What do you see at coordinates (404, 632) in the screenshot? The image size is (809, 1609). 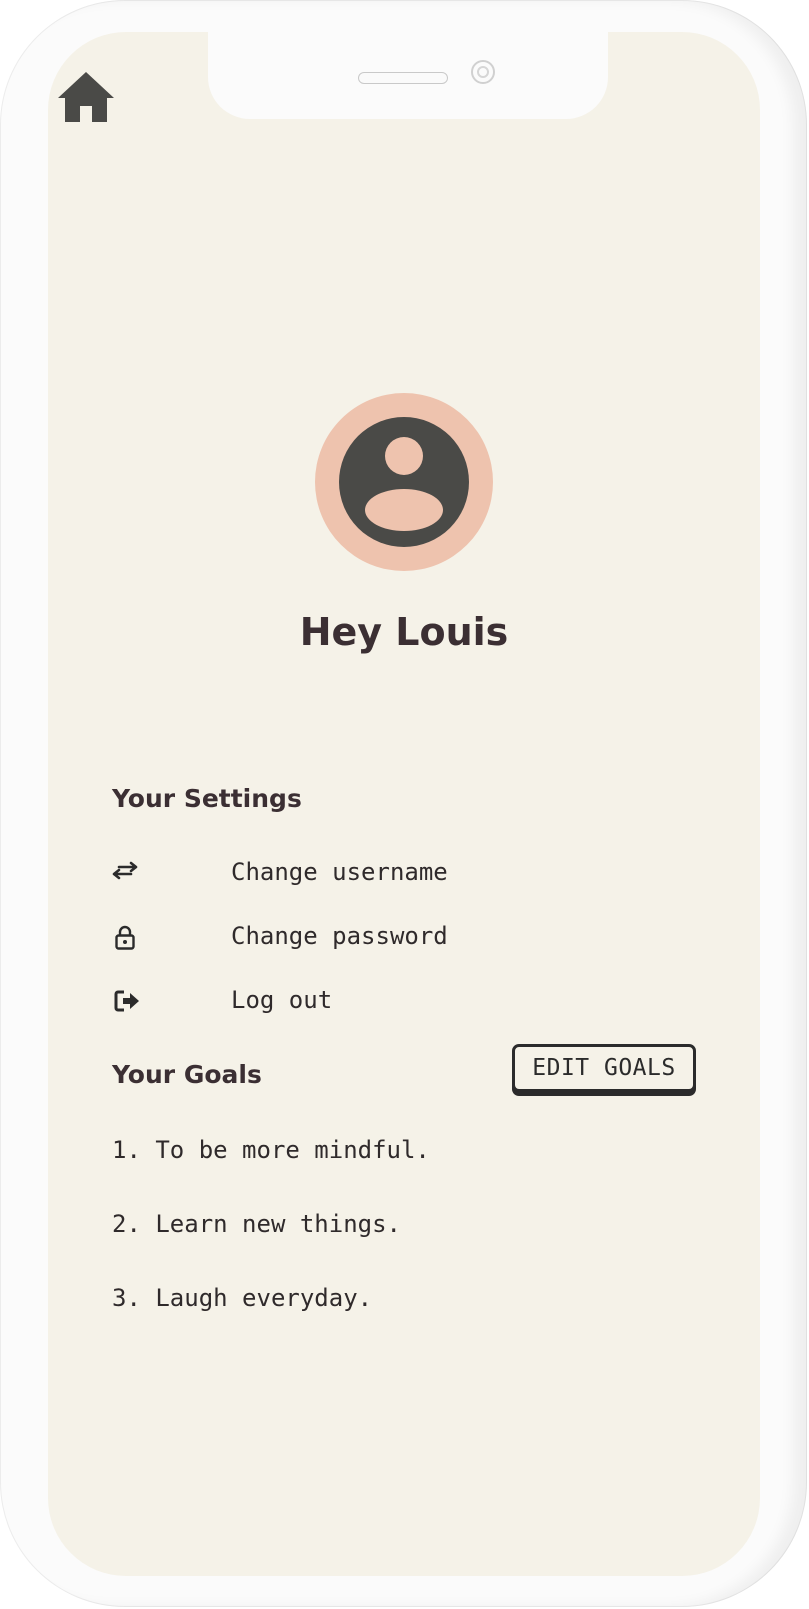 I see `greeting-title: Hey Louis` at bounding box center [404, 632].